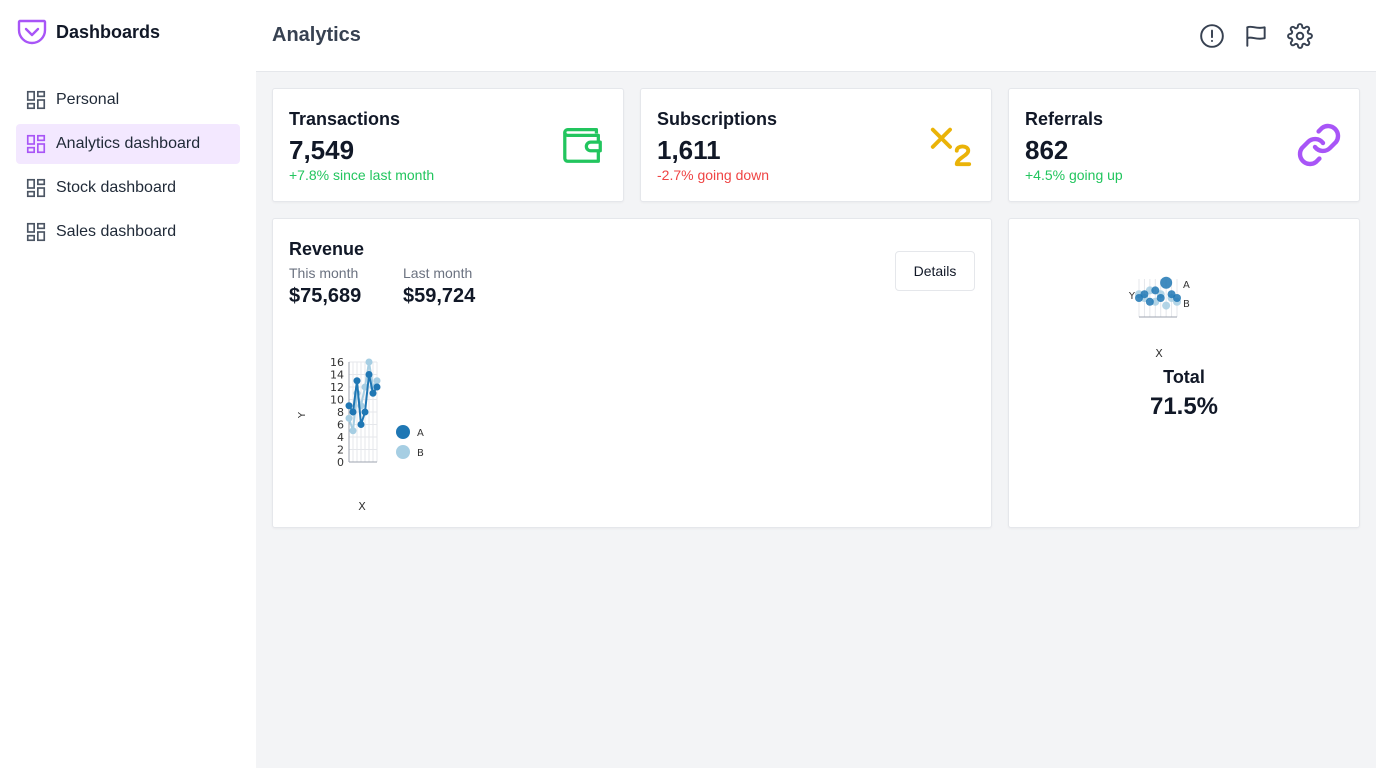 This screenshot has height=768, width=1376. I want to click on top-bar: Analytics, so click(816, 36).